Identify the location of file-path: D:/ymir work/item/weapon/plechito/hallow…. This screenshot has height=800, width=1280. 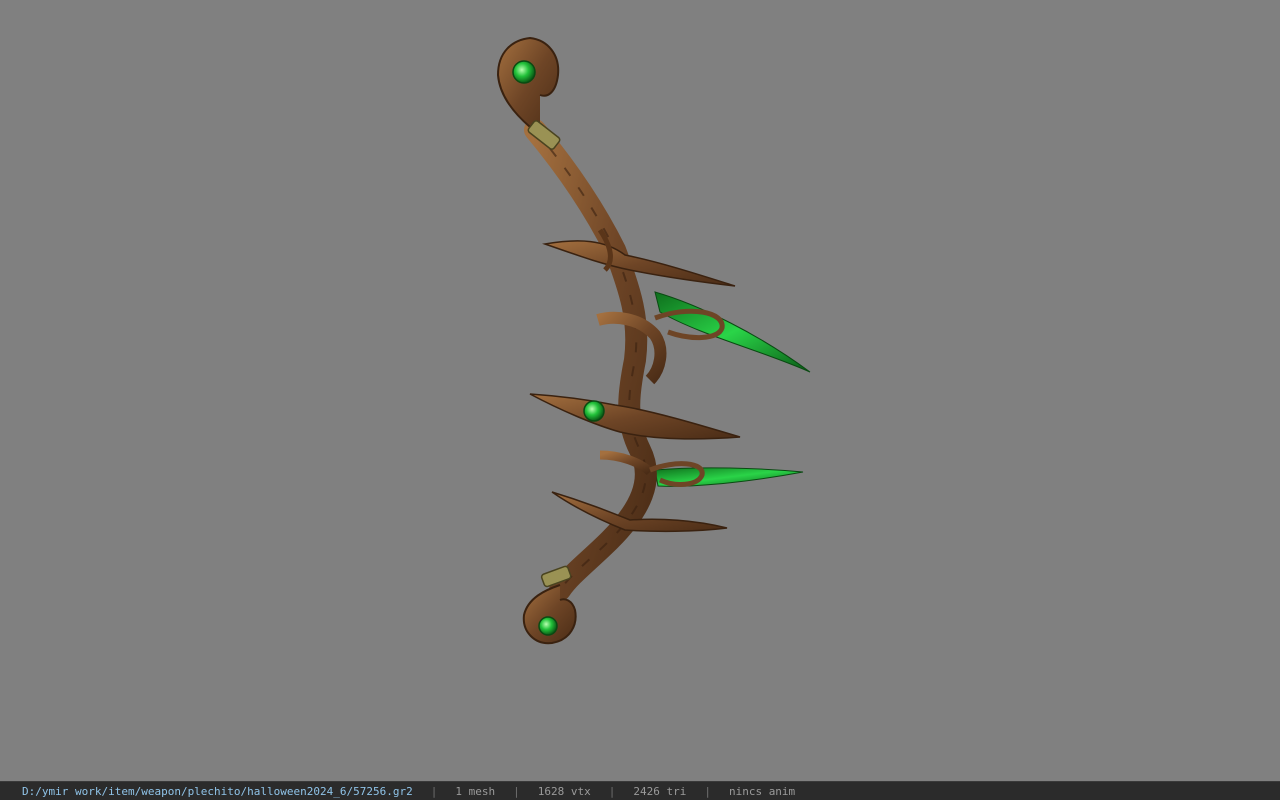
(217, 791).